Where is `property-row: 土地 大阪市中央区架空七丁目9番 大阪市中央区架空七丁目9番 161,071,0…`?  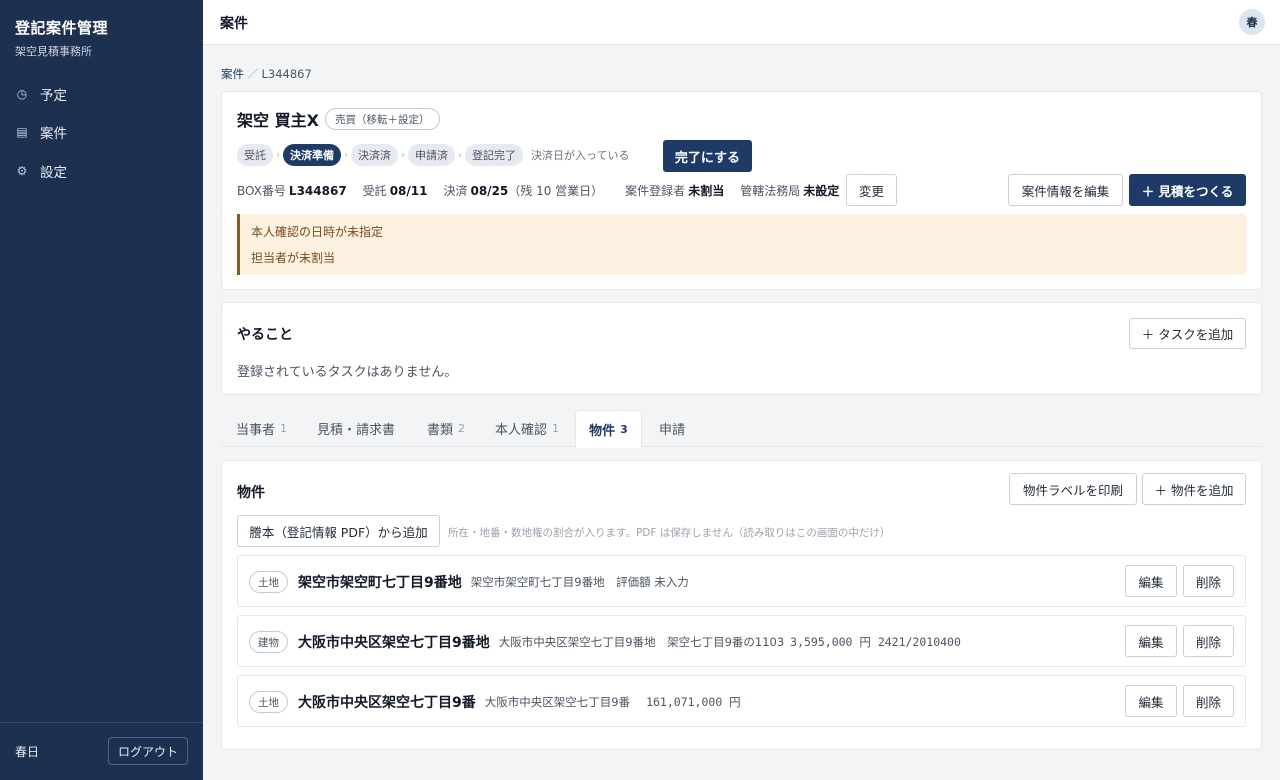
property-row: 土地 大阪市中央区架空七丁目9番 大阪市中央区架空七丁目9番 161,071,0… is located at coordinates (741, 701).